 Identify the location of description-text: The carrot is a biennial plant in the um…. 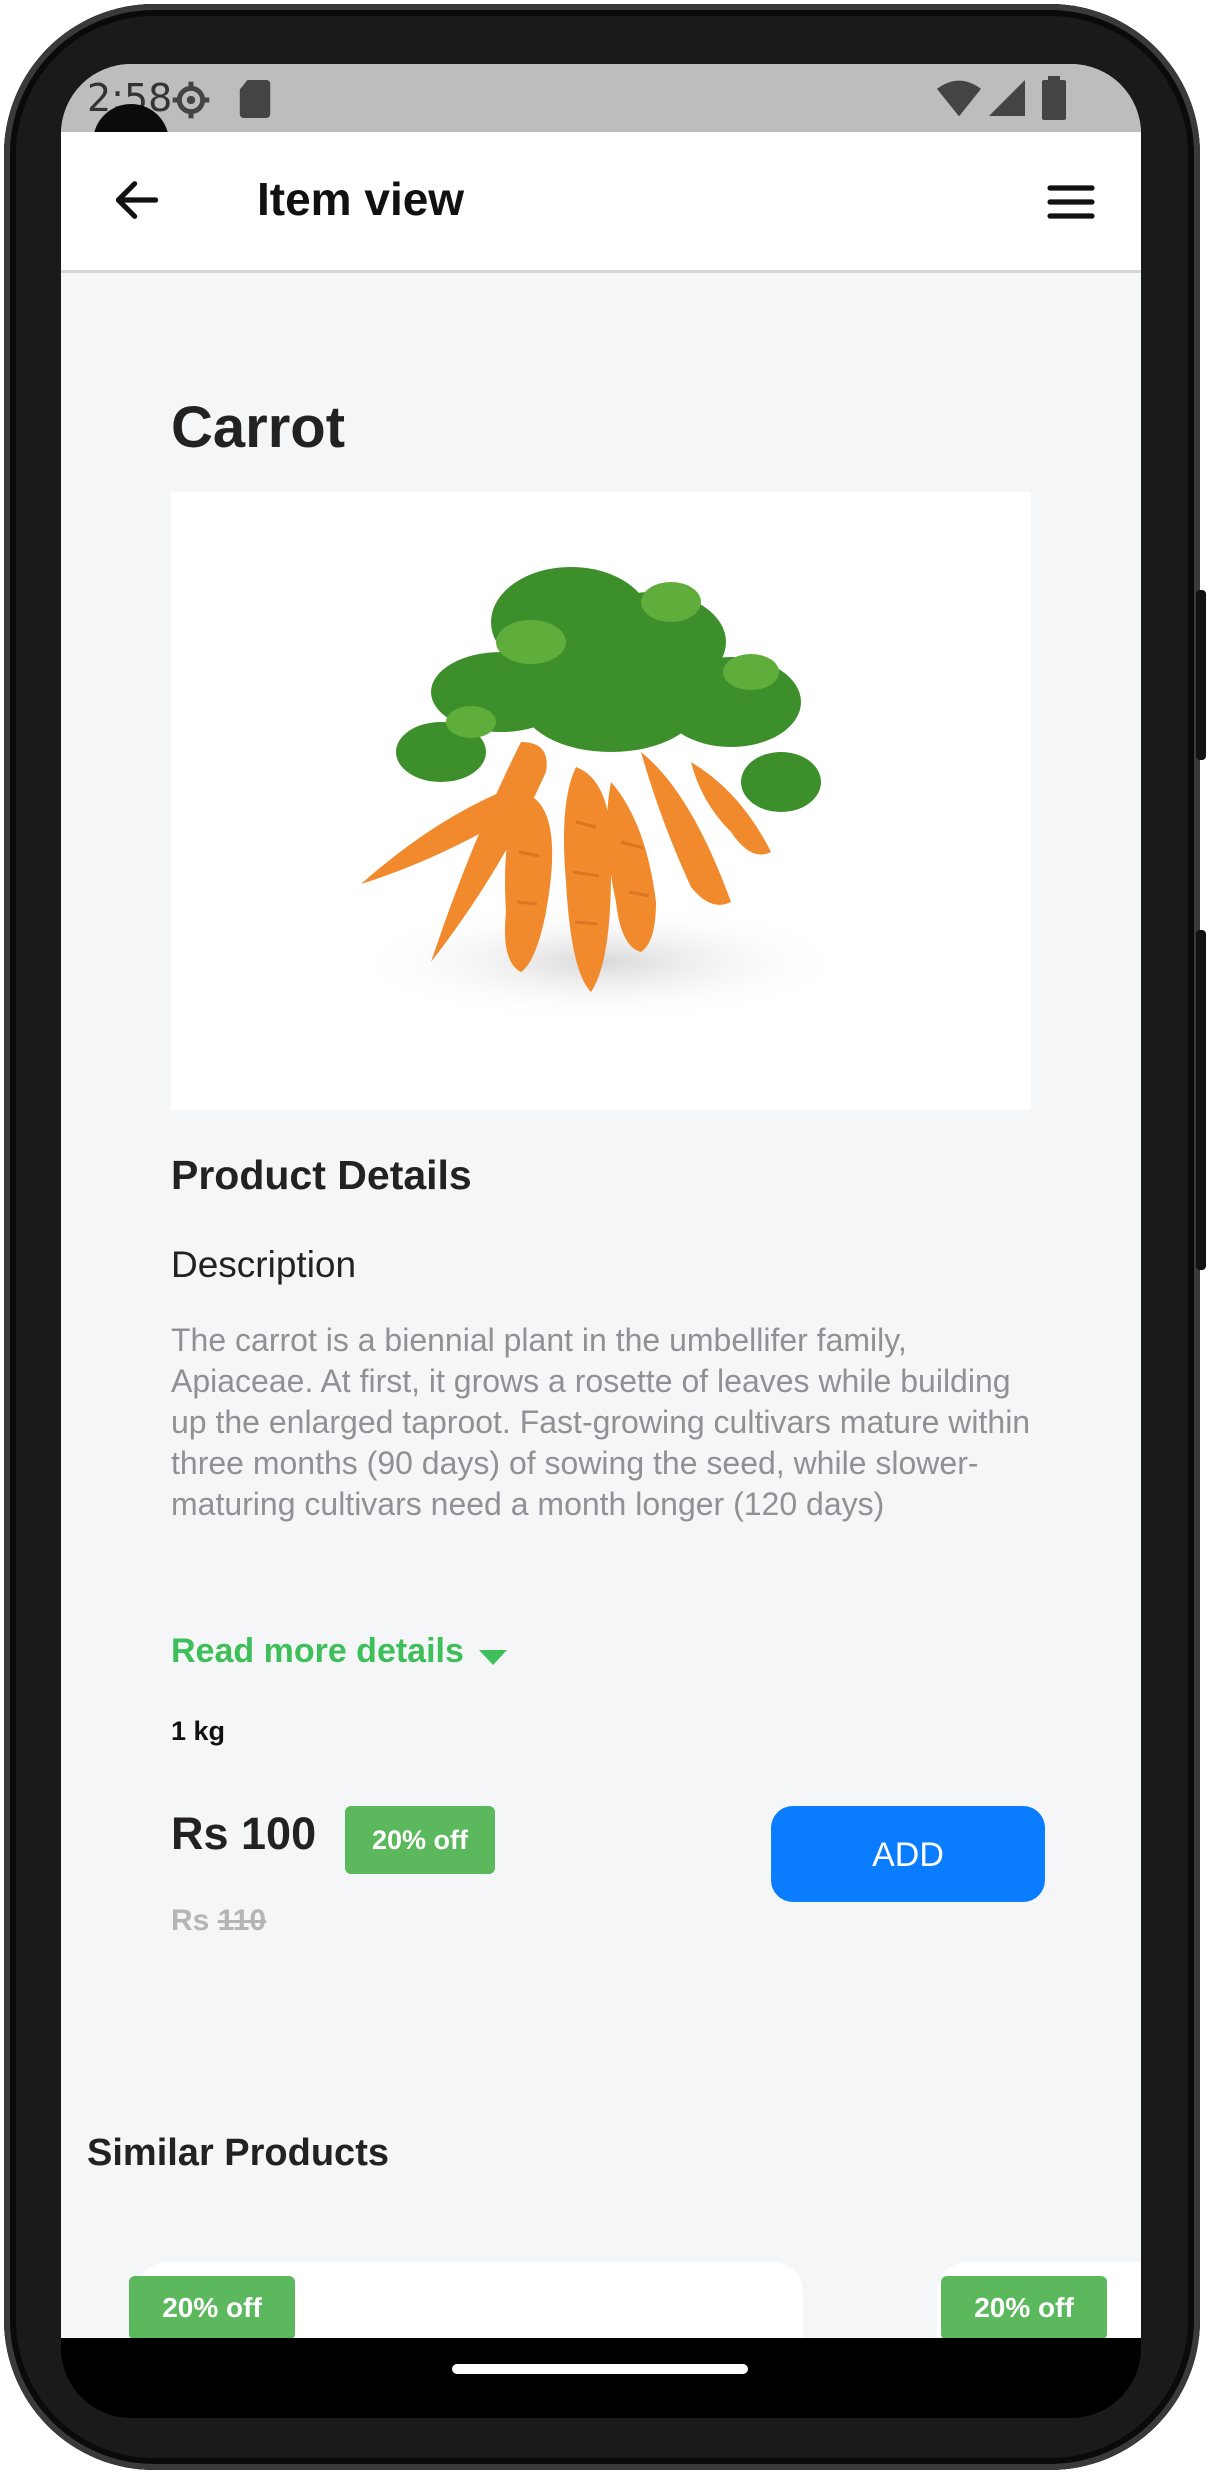
(601, 1422).